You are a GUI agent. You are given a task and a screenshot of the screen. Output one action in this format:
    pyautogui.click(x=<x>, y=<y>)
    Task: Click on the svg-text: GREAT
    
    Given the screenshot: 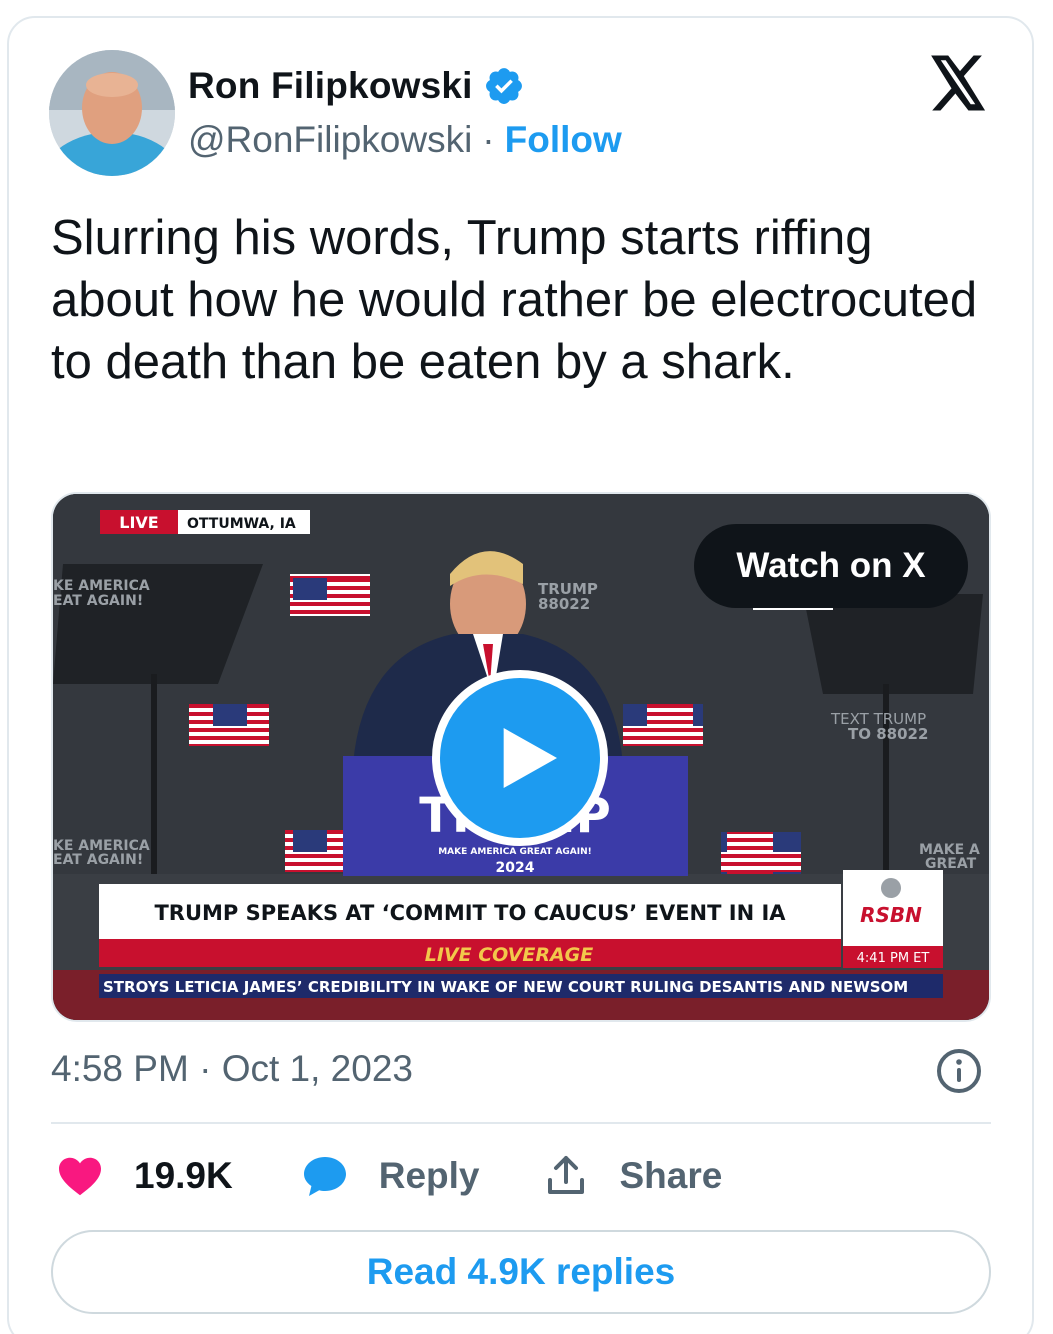 What is the action you would take?
    pyautogui.click(x=951, y=864)
    